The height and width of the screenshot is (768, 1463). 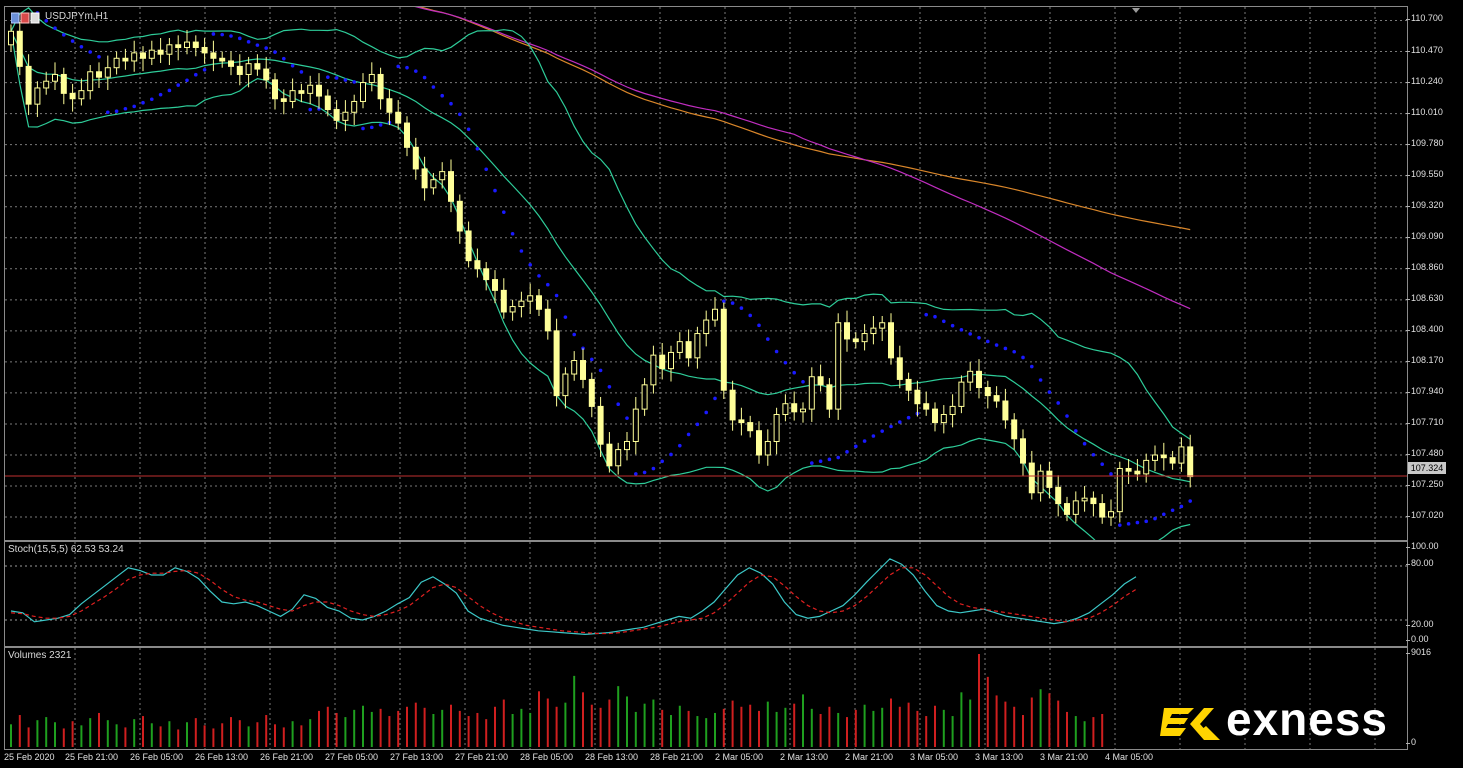 I want to click on price-tick-label: 110.470, so click(x=1424, y=49).